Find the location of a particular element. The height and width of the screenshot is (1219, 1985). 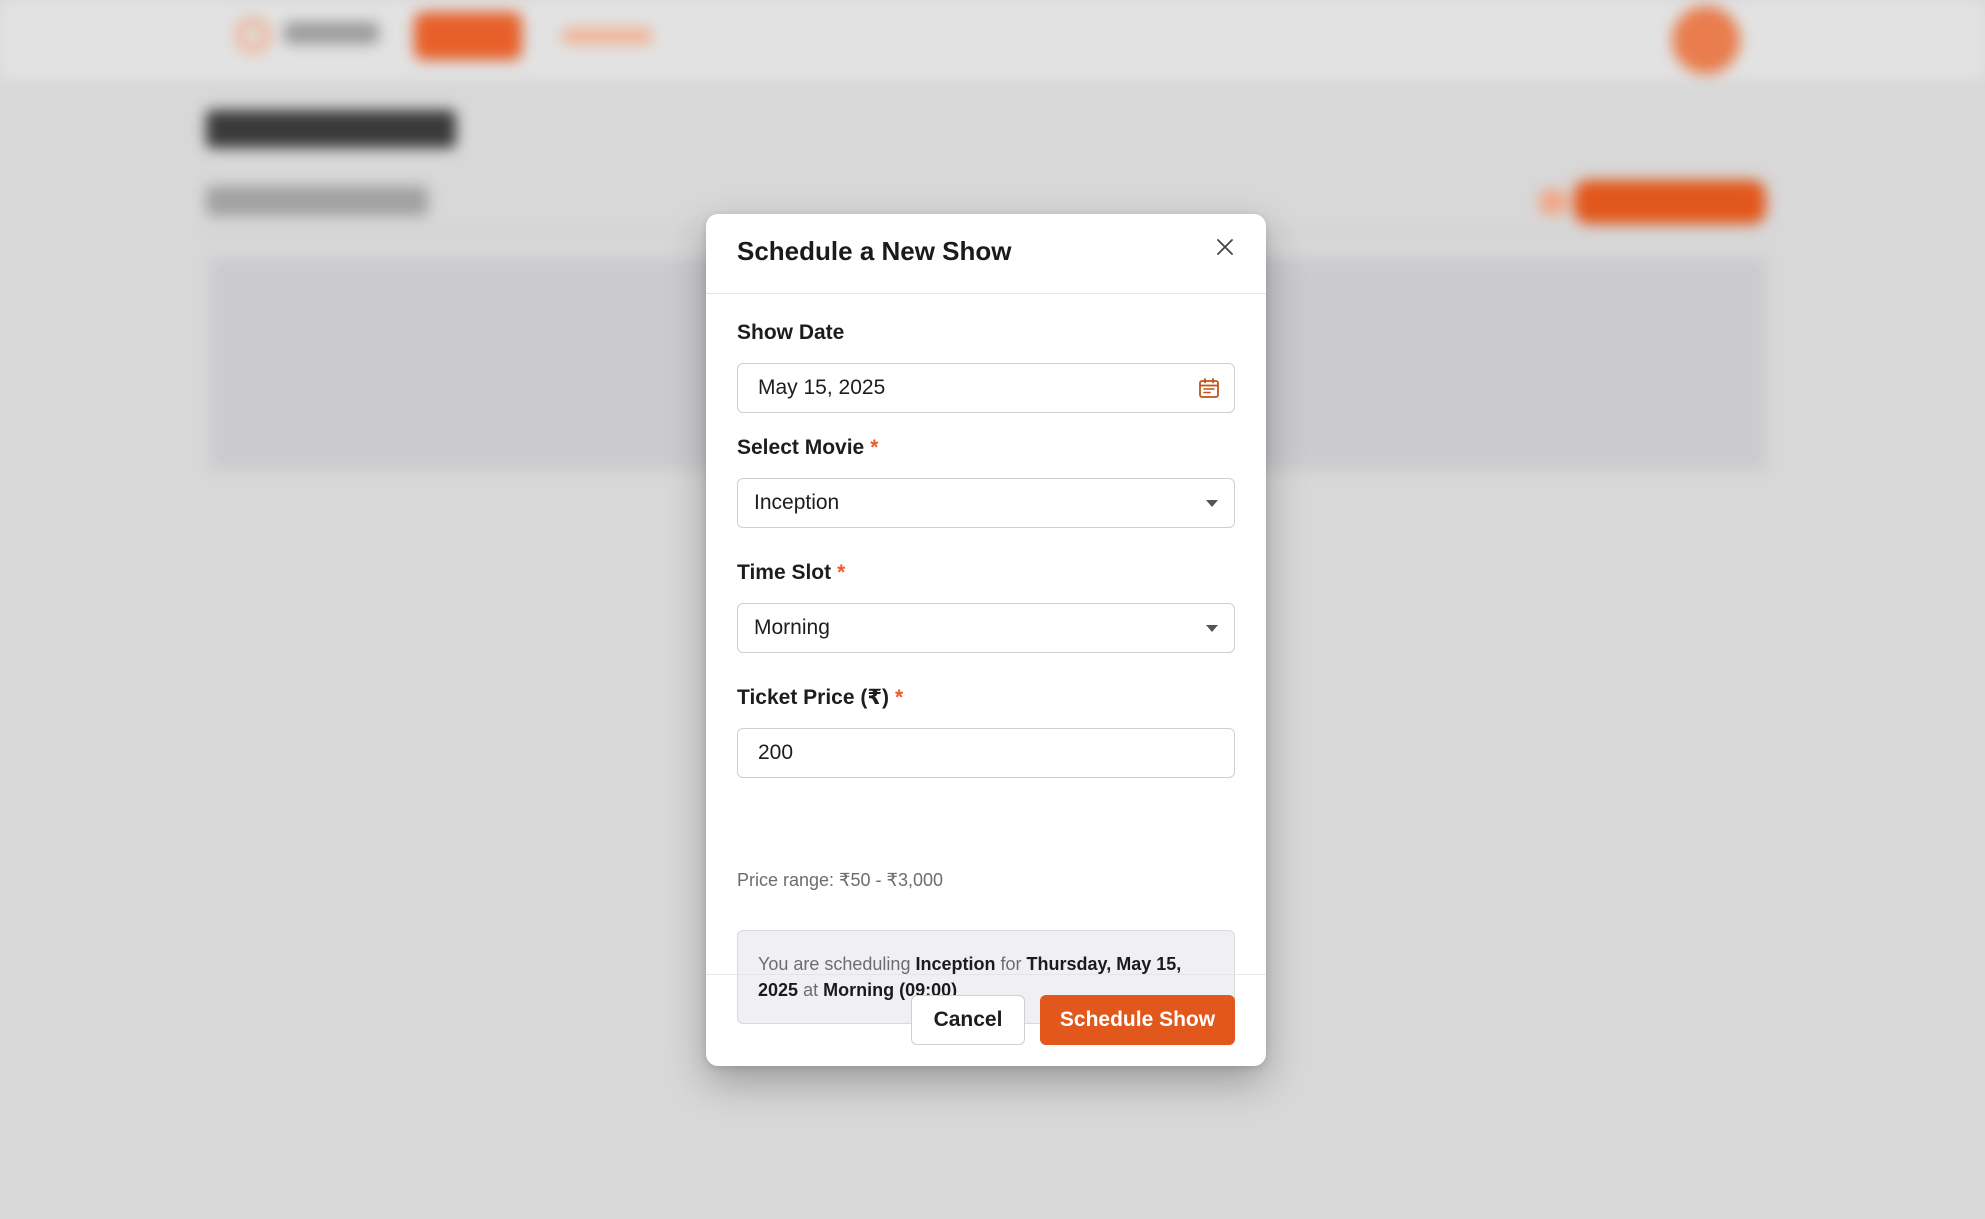

modal-header: Schedule a New Show is located at coordinates (986, 254).